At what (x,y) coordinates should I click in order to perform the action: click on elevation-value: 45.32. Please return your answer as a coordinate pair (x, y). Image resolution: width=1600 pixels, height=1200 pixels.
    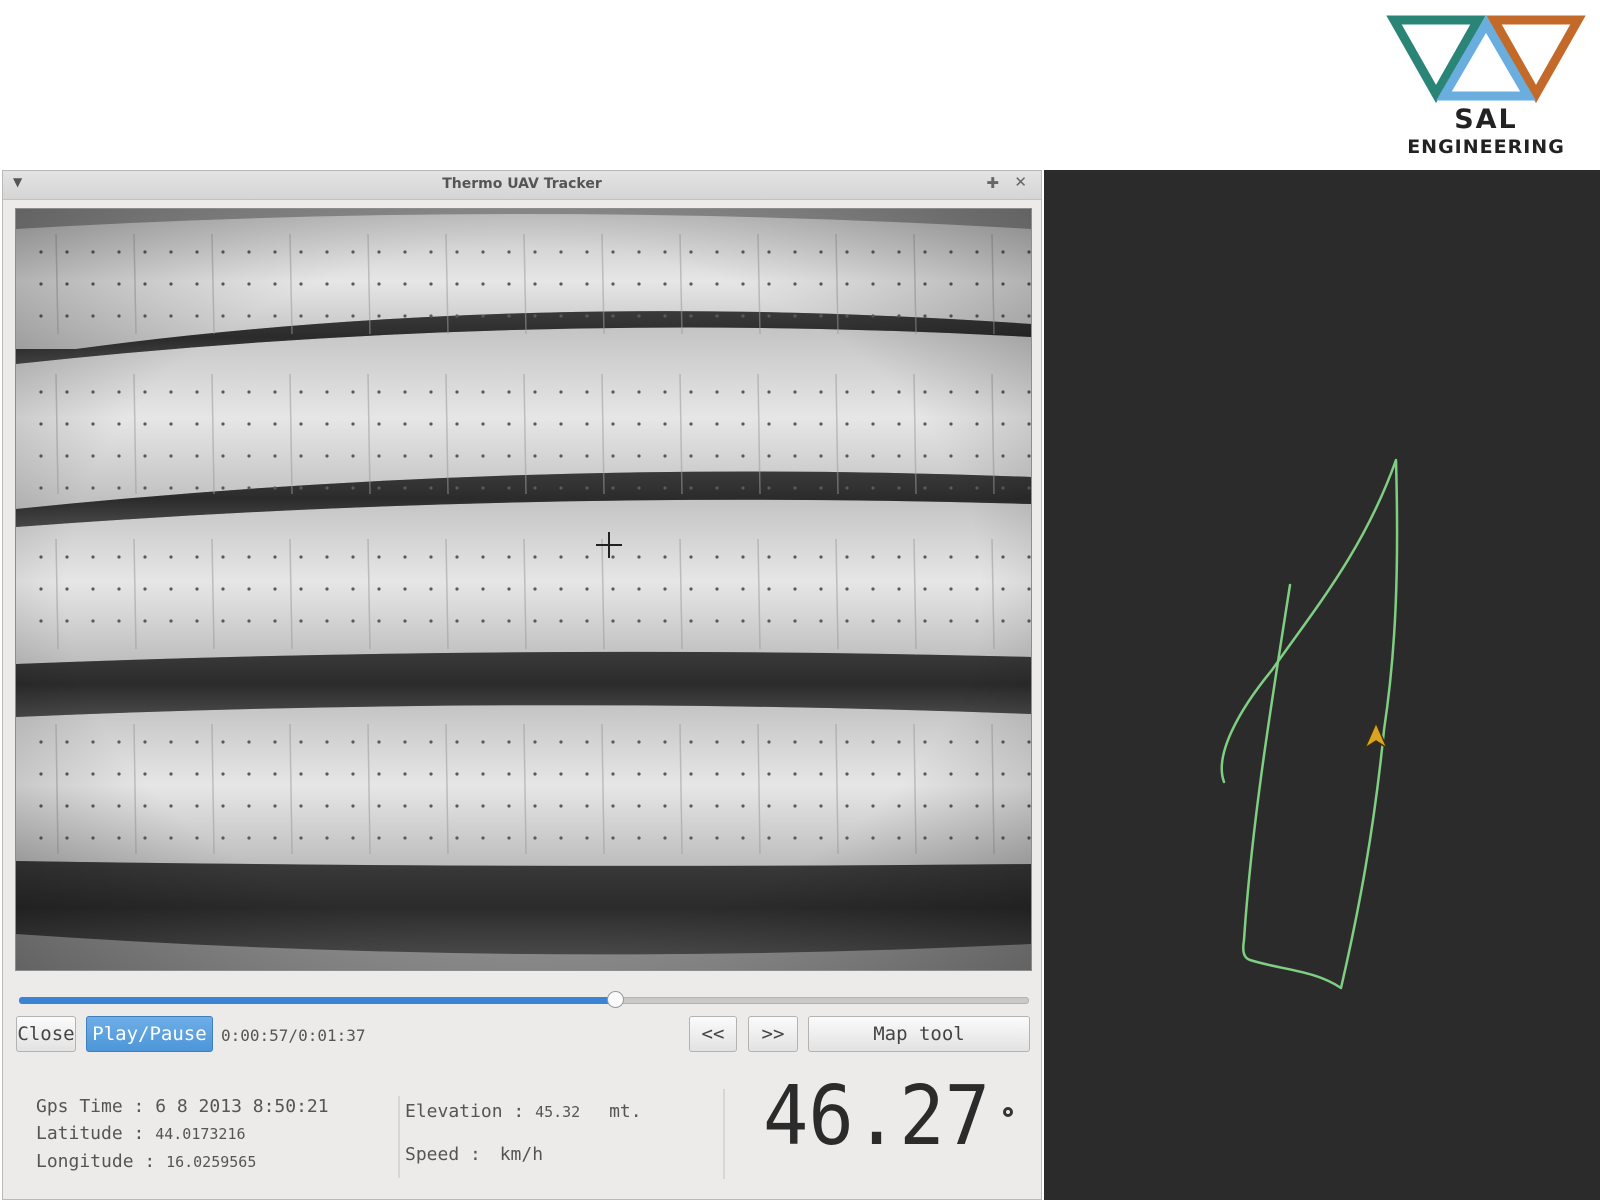
    Looking at the image, I should click on (558, 1112).